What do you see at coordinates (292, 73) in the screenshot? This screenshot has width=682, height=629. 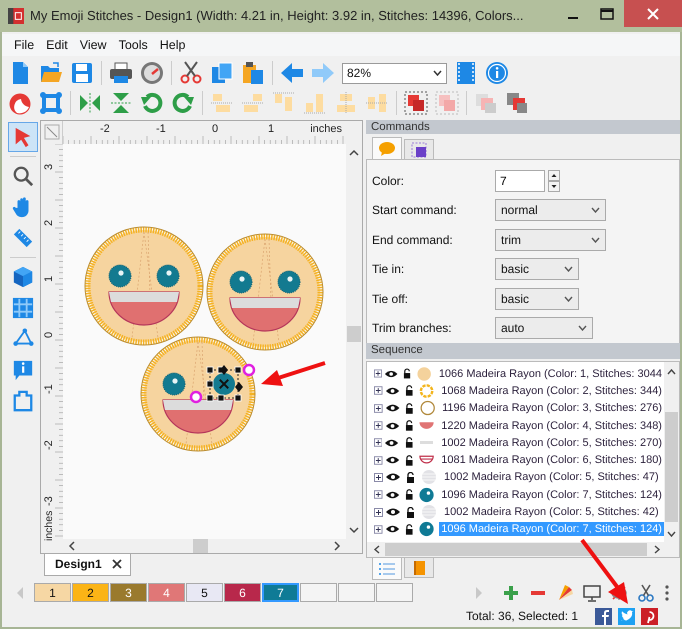 I see `arrow-left-icon` at bounding box center [292, 73].